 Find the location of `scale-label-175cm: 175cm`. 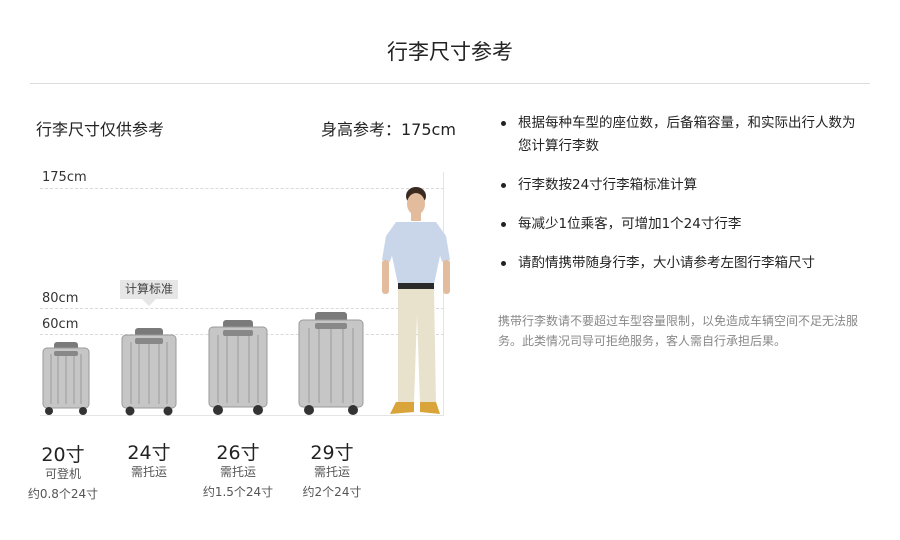

scale-label-175cm: 175cm is located at coordinates (64, 177).